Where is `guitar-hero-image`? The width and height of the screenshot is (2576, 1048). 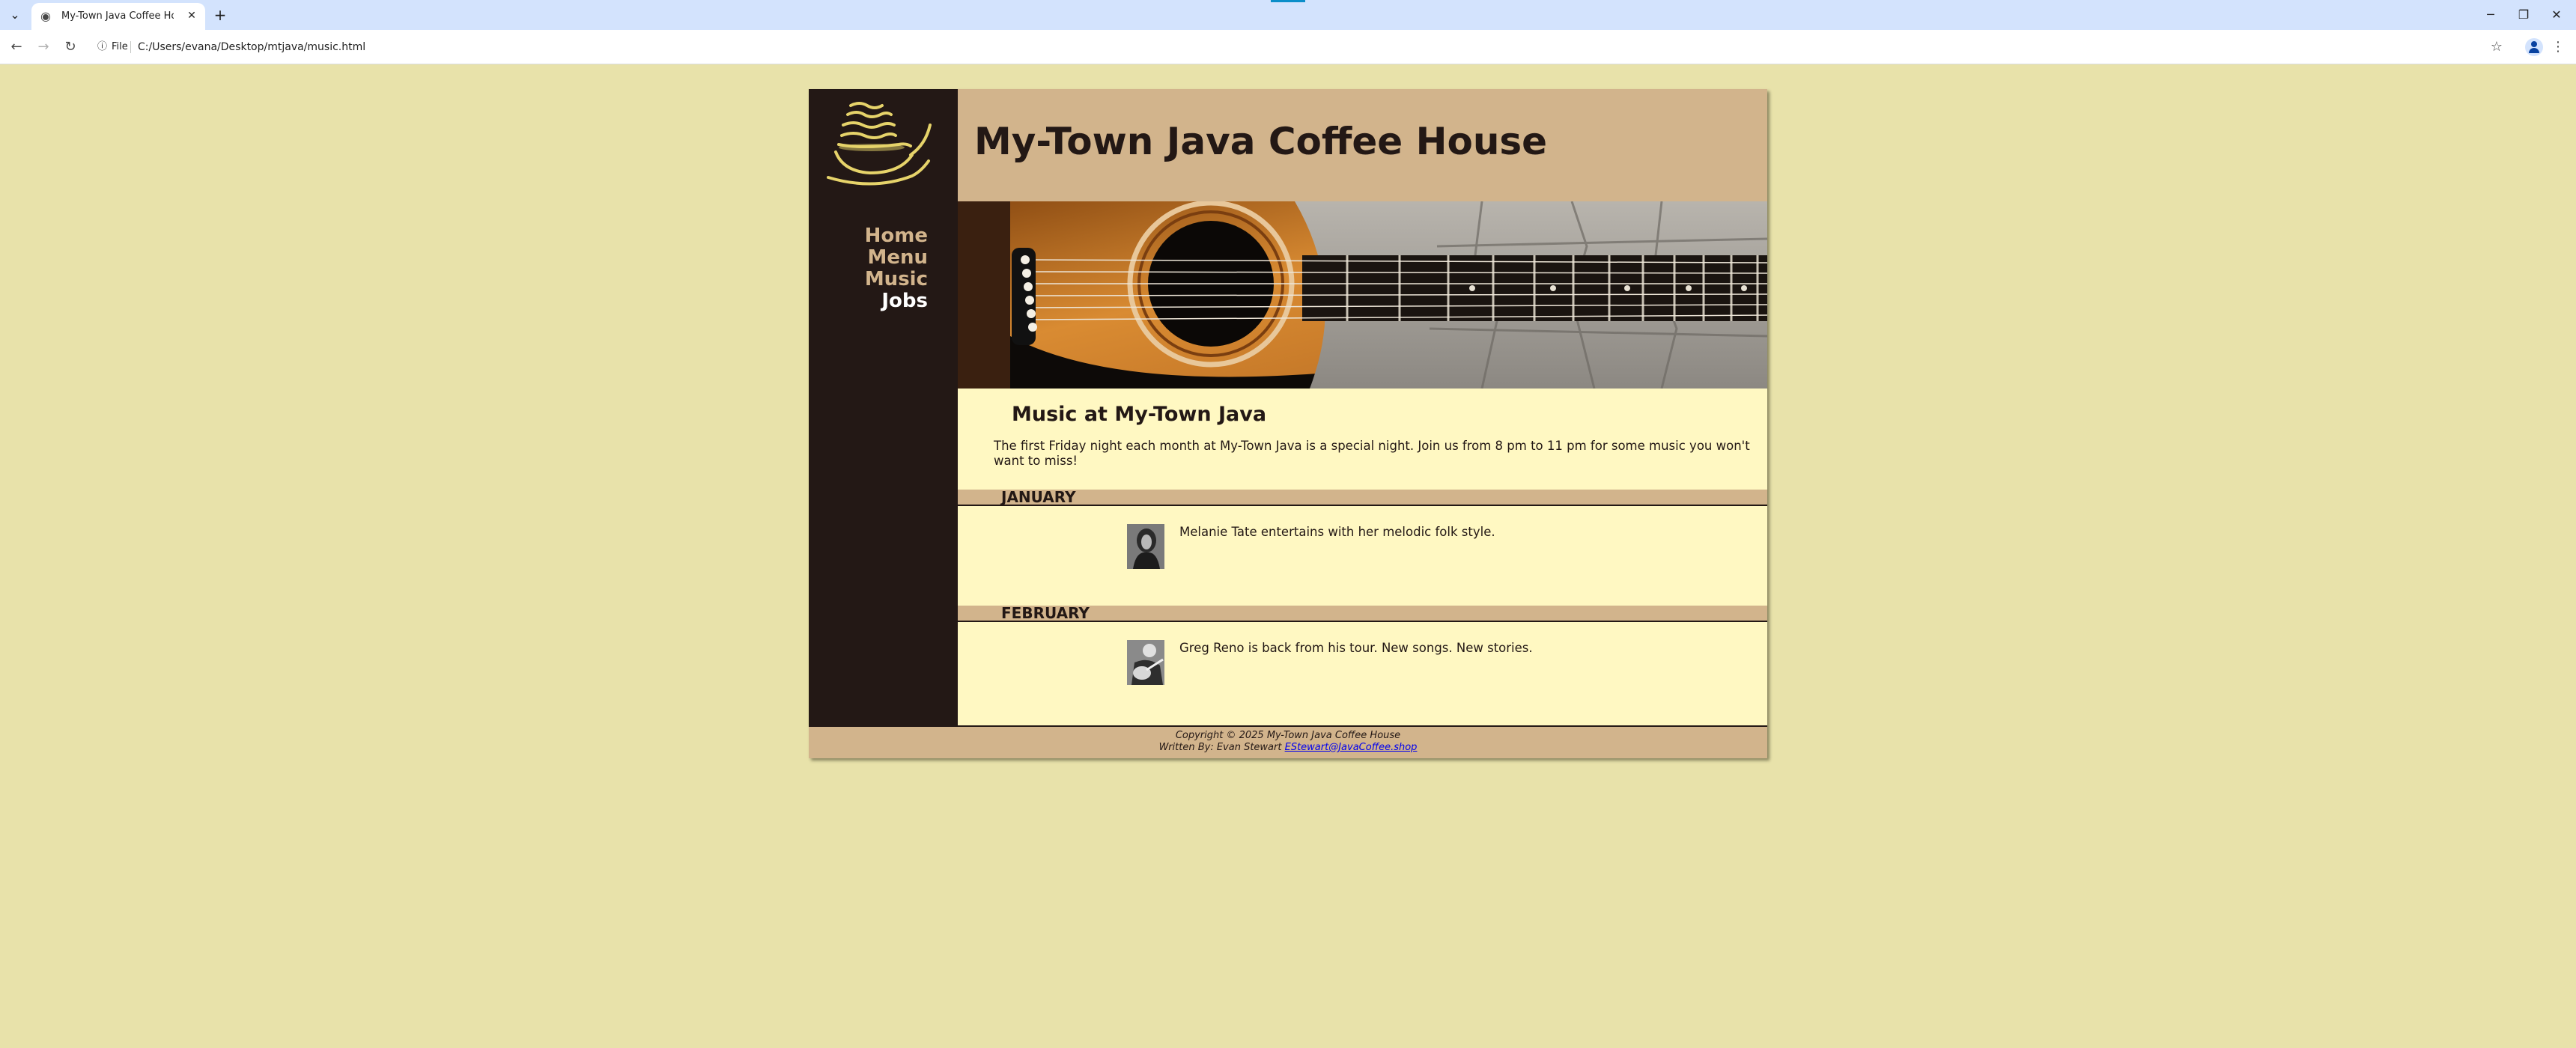
guitar-hero-image is located at coordinates (1362, 295).